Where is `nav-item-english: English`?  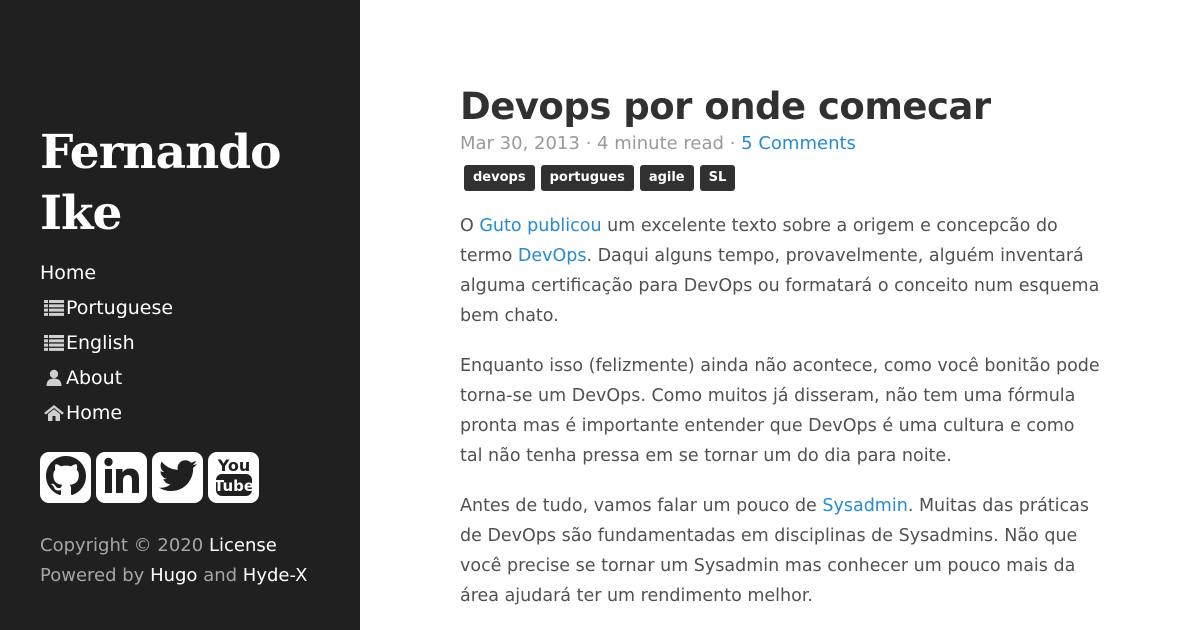 nav-item-english: English is located at coordinates (106, 342).